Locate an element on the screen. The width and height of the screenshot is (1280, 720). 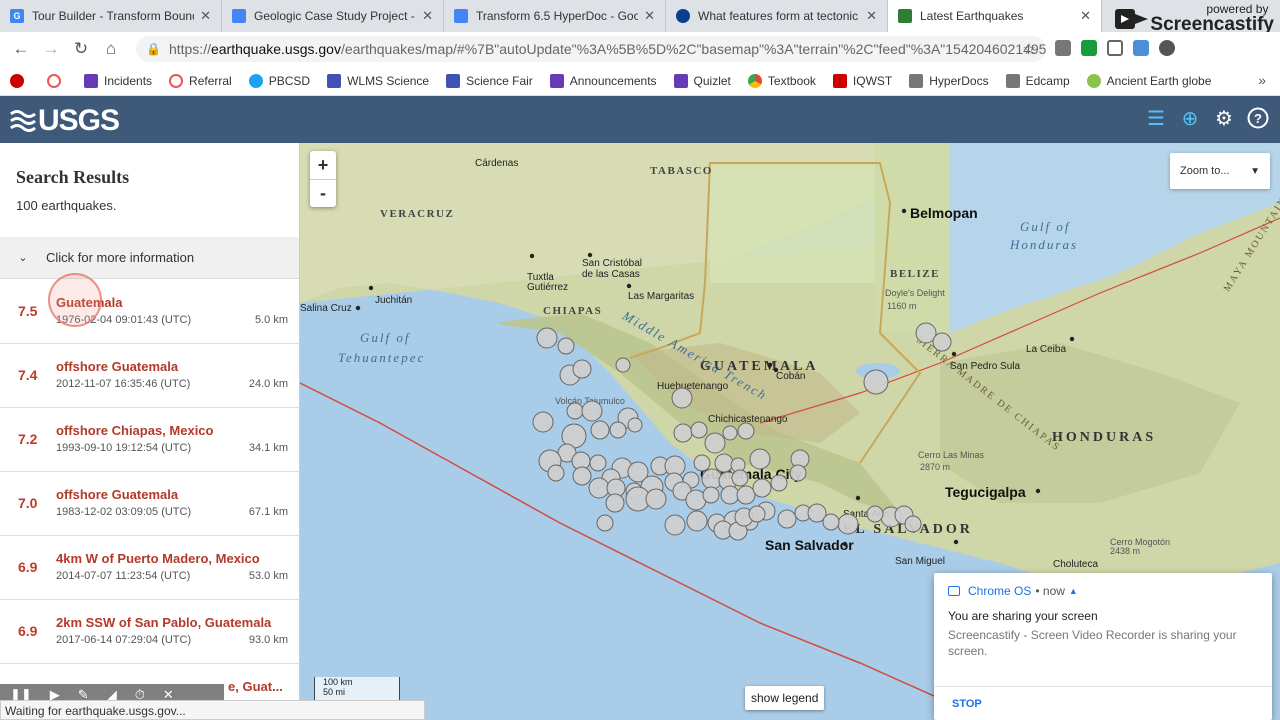
bookmark-referral: Referral is located at coordinates (200, 80).